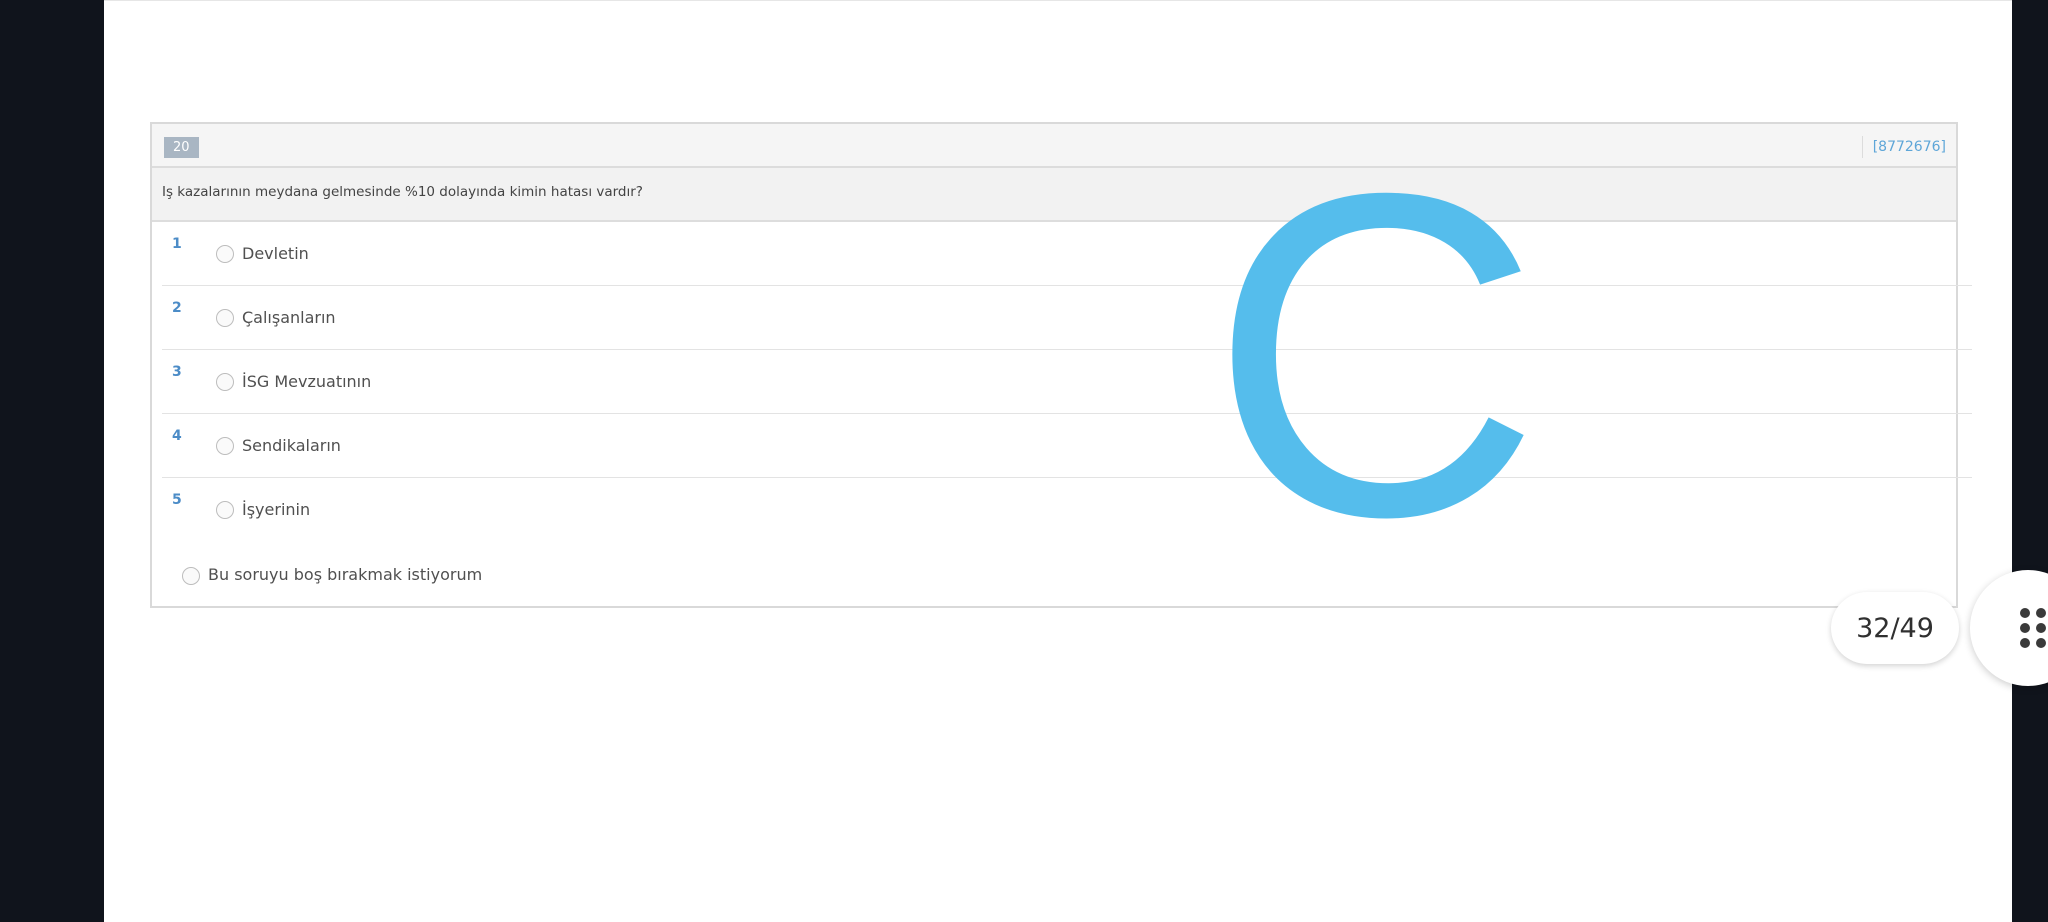 This screenshot has height=922, width=2048. I want to click on option-number: 5, so click(177, 500).